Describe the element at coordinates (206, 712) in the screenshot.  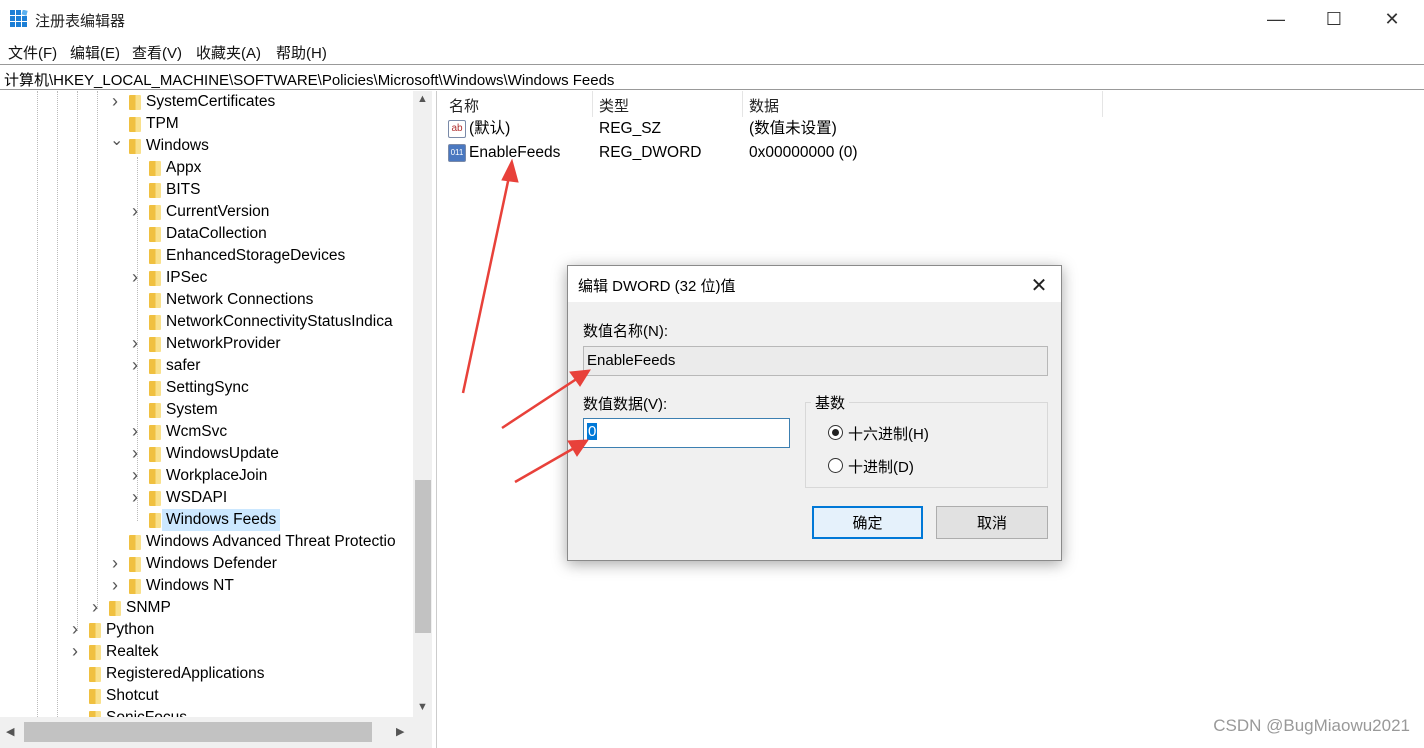
I see `tree-node: SonicFocus` at that location.